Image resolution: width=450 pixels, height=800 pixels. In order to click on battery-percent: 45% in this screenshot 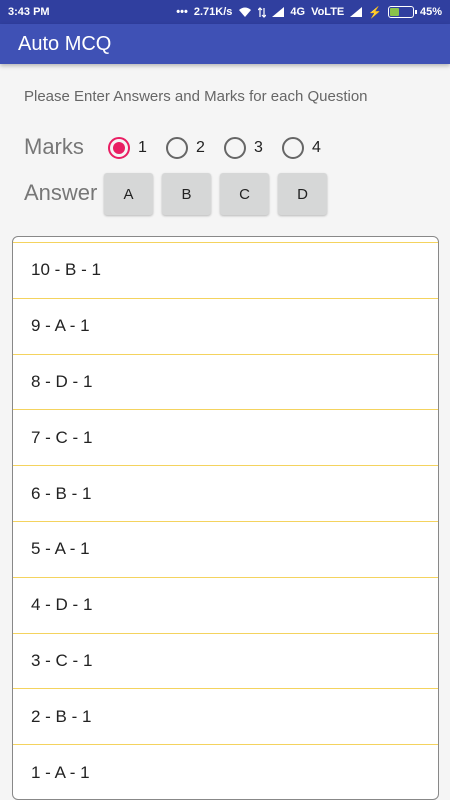, I will do `click(430, 12)`.